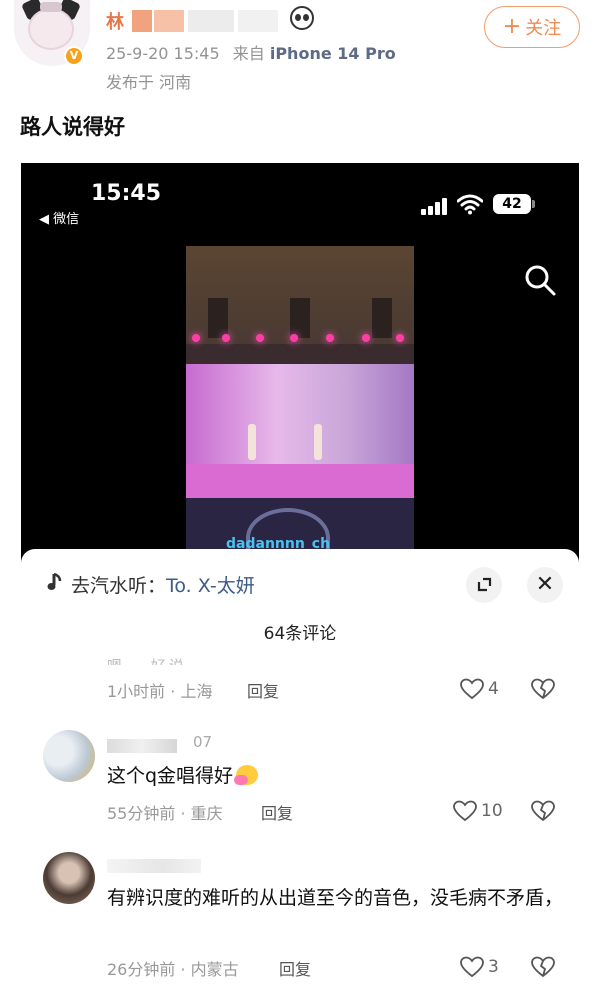 This screenshot has width=600, height=991. What do you see at coordinates (493, 689) in the screenshot?
I see `like-count: 4` at bounding box center [493, 689].